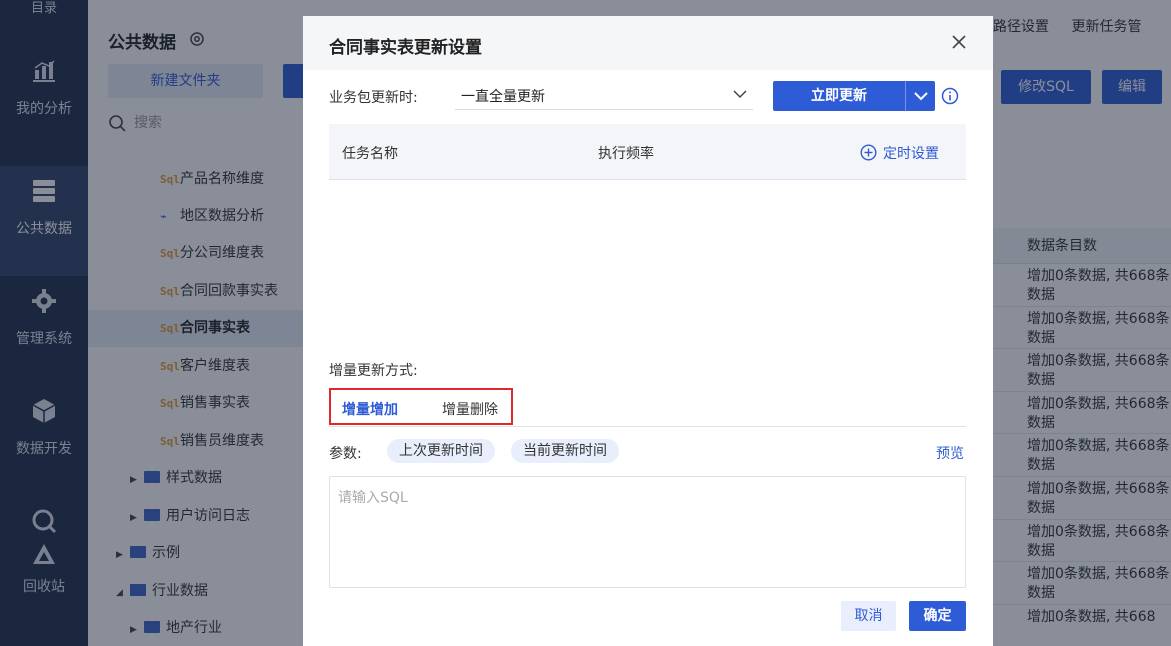 Image resolution: width=1171 pixels, height=646 pixels. I want to click on incremental-tabs: 增量增加 增量删除, so click(421, 406).